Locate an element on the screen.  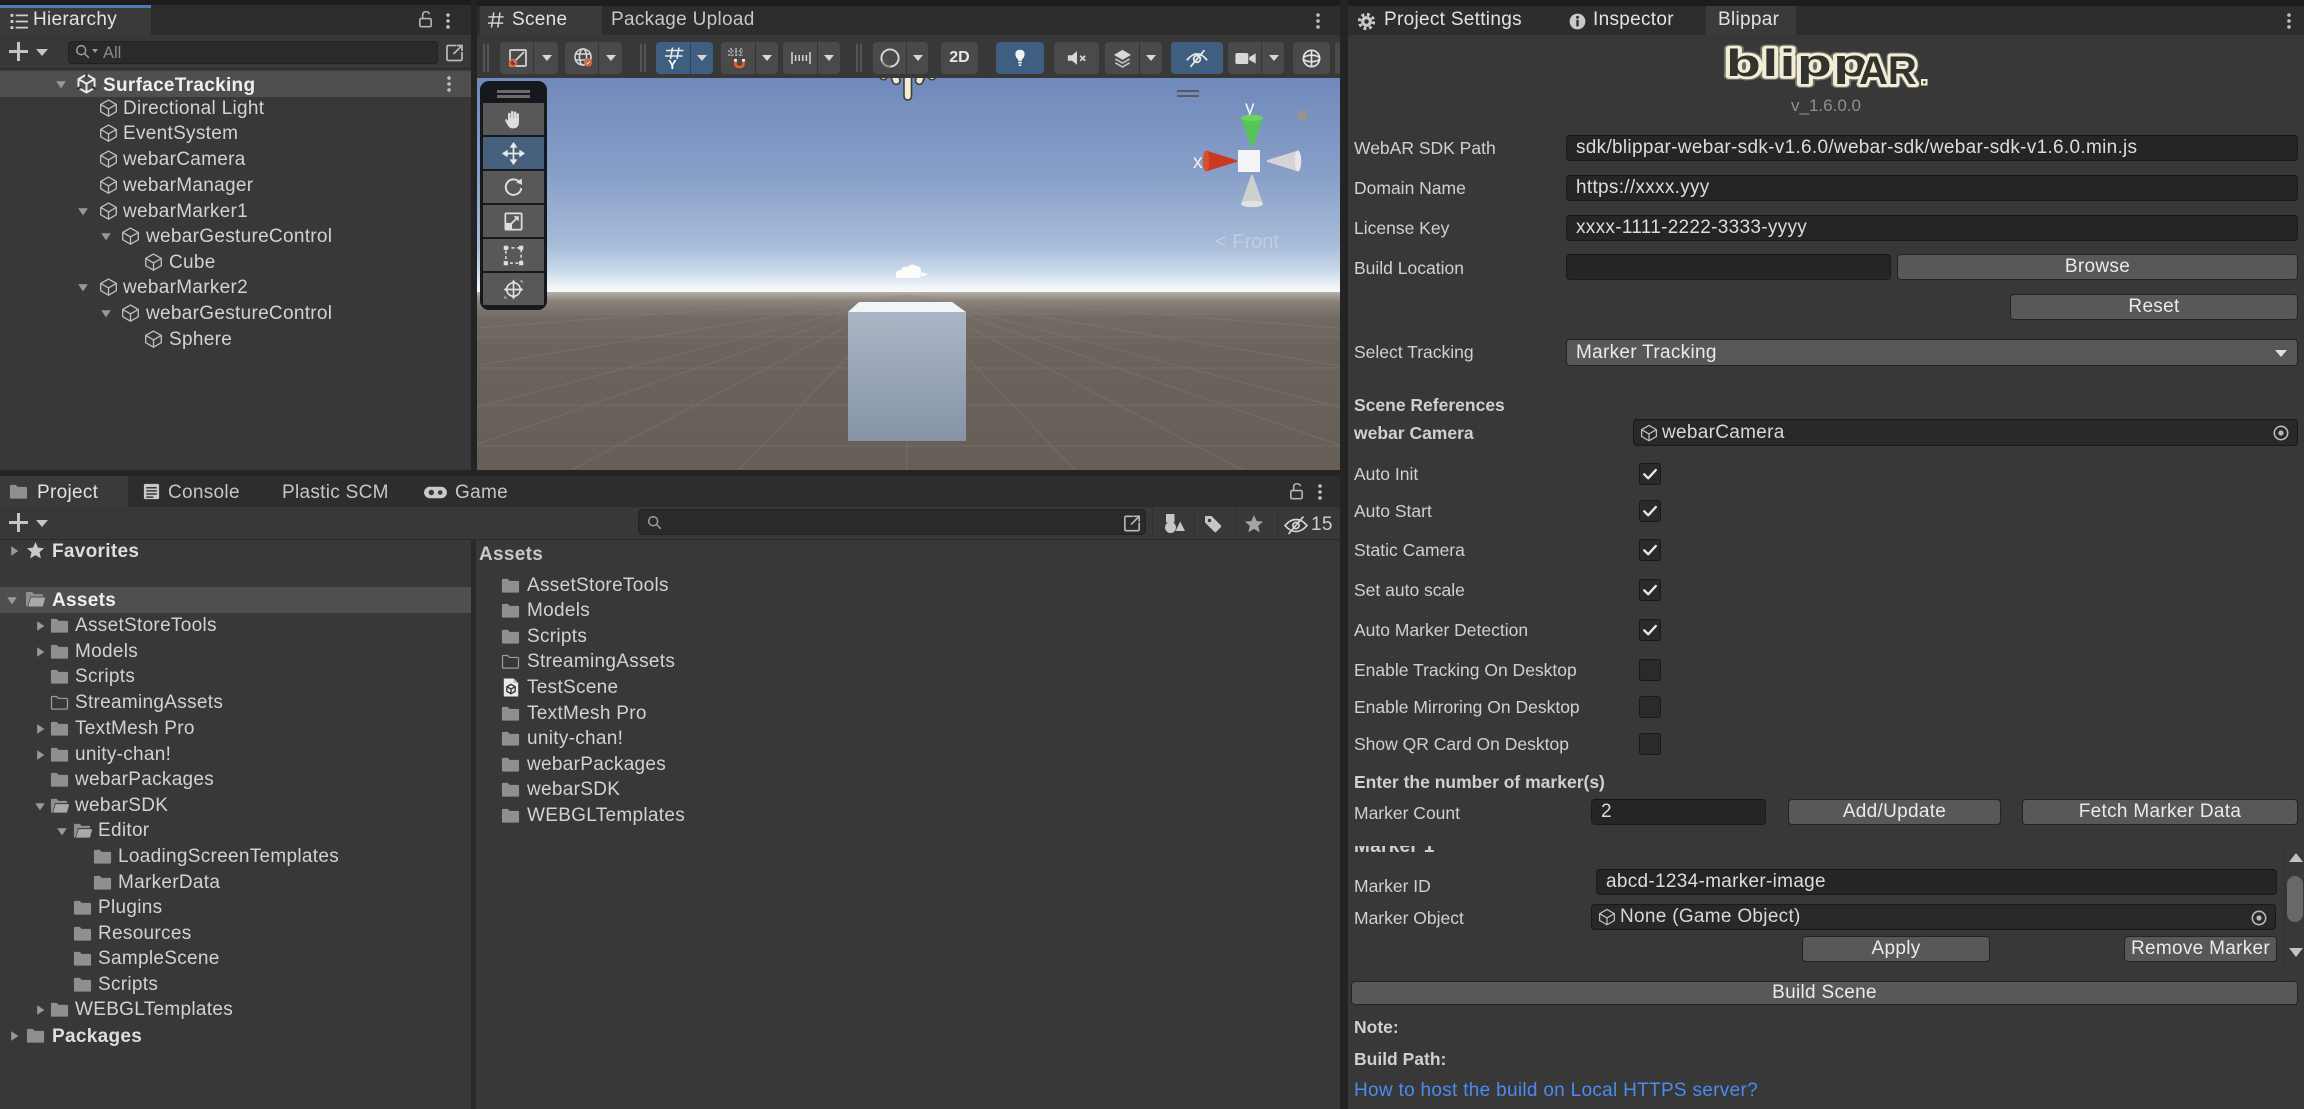
svg-text: < Front is located at coordinates (1247, 242).